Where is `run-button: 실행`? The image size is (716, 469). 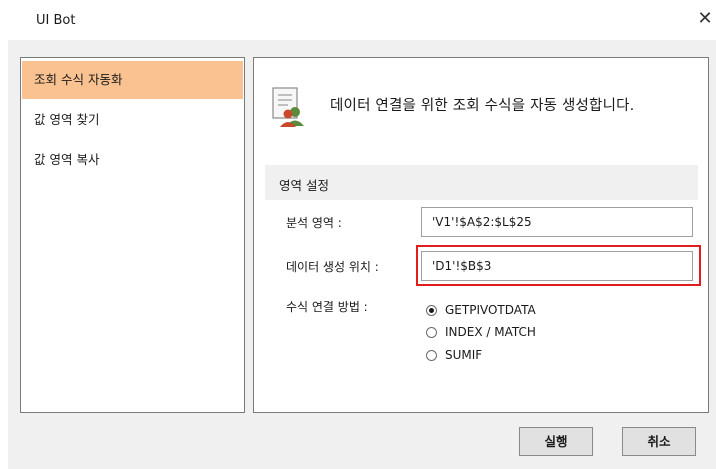
run-button: 실행 is located at coordinates (556, 441).